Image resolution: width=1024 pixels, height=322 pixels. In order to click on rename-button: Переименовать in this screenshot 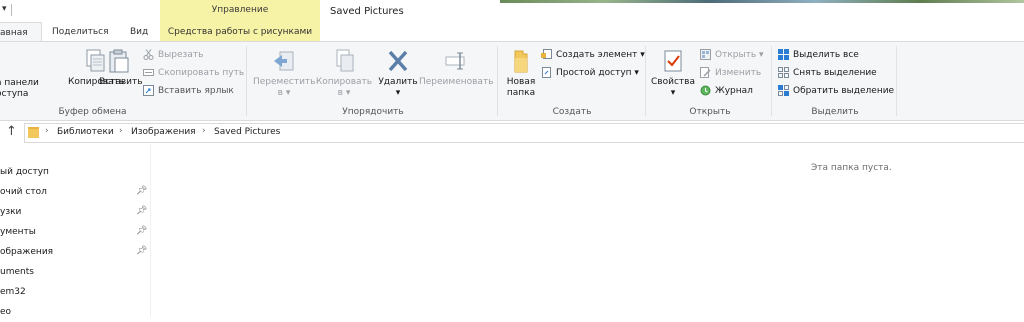, I will do `click(456, 68)`.